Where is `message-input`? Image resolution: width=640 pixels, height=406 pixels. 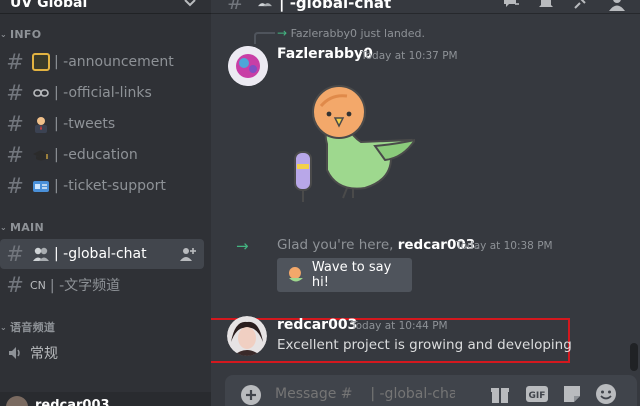
message-input is located at coordinates (365, 394).